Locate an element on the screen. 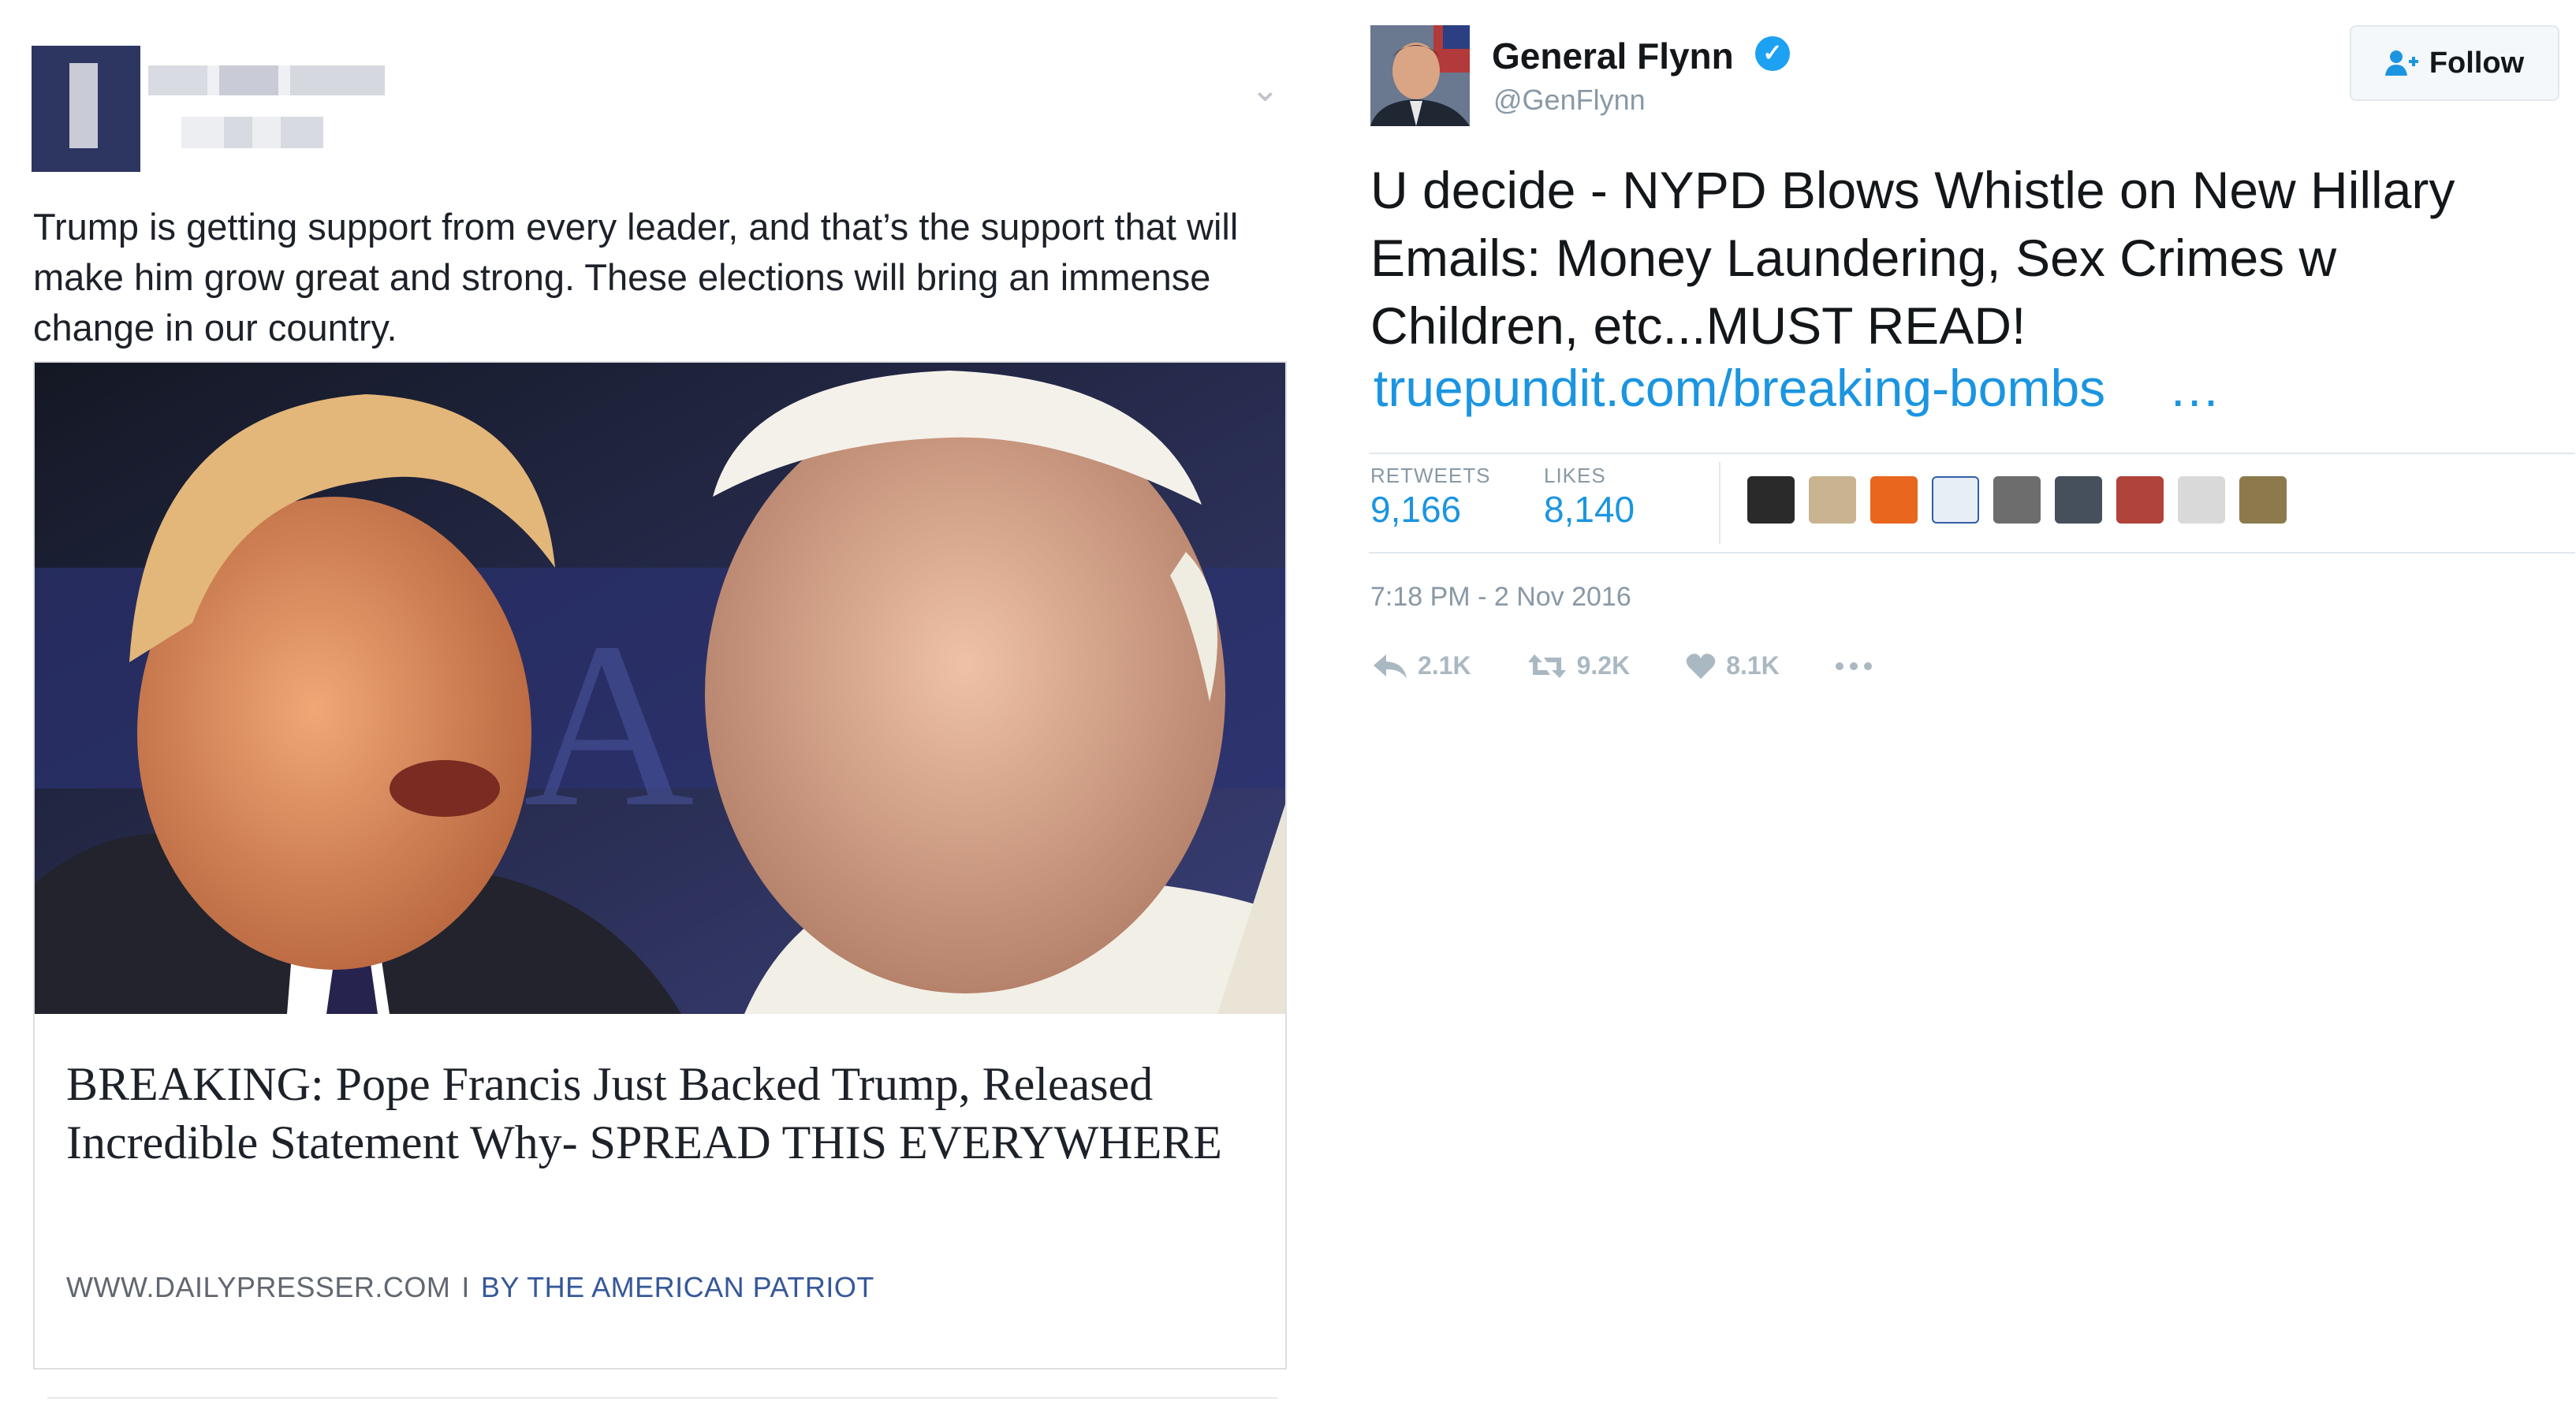 Image resolution: width=2576 pixels, height=1405 pixels. more-options-button is located at coordinates (1854, 666).